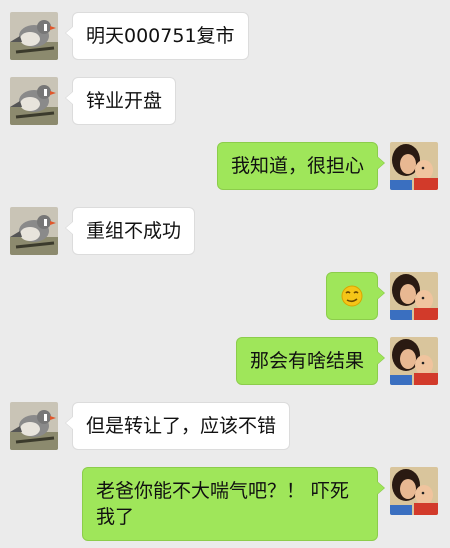  I want to click on message-row: 那会有啥结果, so click(225, 362).